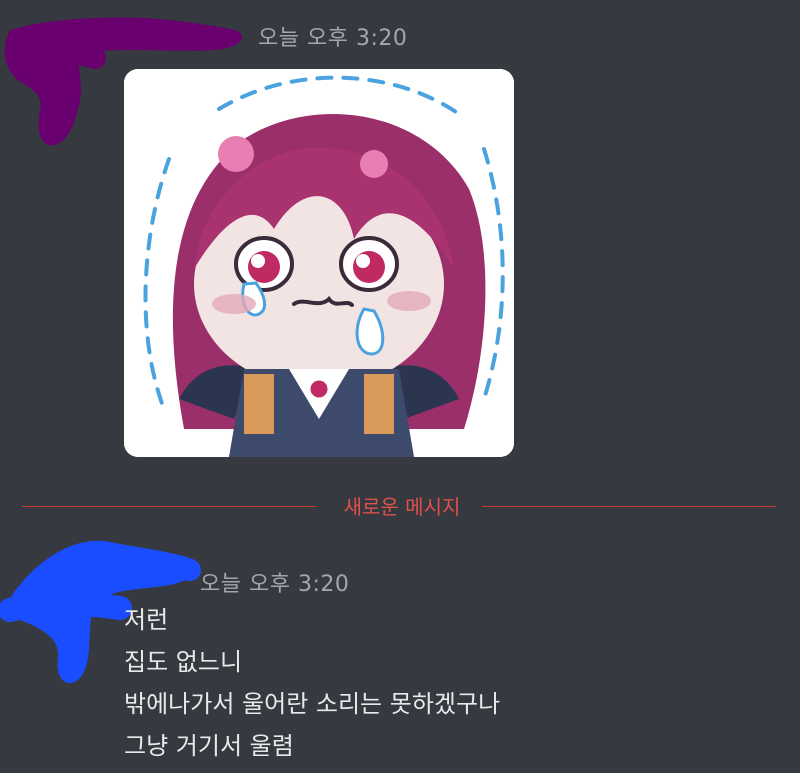 Image resolution: width=800 pixels, height=773 pixels. What do you see at coordinates (312, 683) in the screenshot?
I see `message-content: 저런 집도 없느니 밖에나가서 울어란 소리는 못하겠구나 그냥 거기서 울렴` at bounding box center [312, 683].